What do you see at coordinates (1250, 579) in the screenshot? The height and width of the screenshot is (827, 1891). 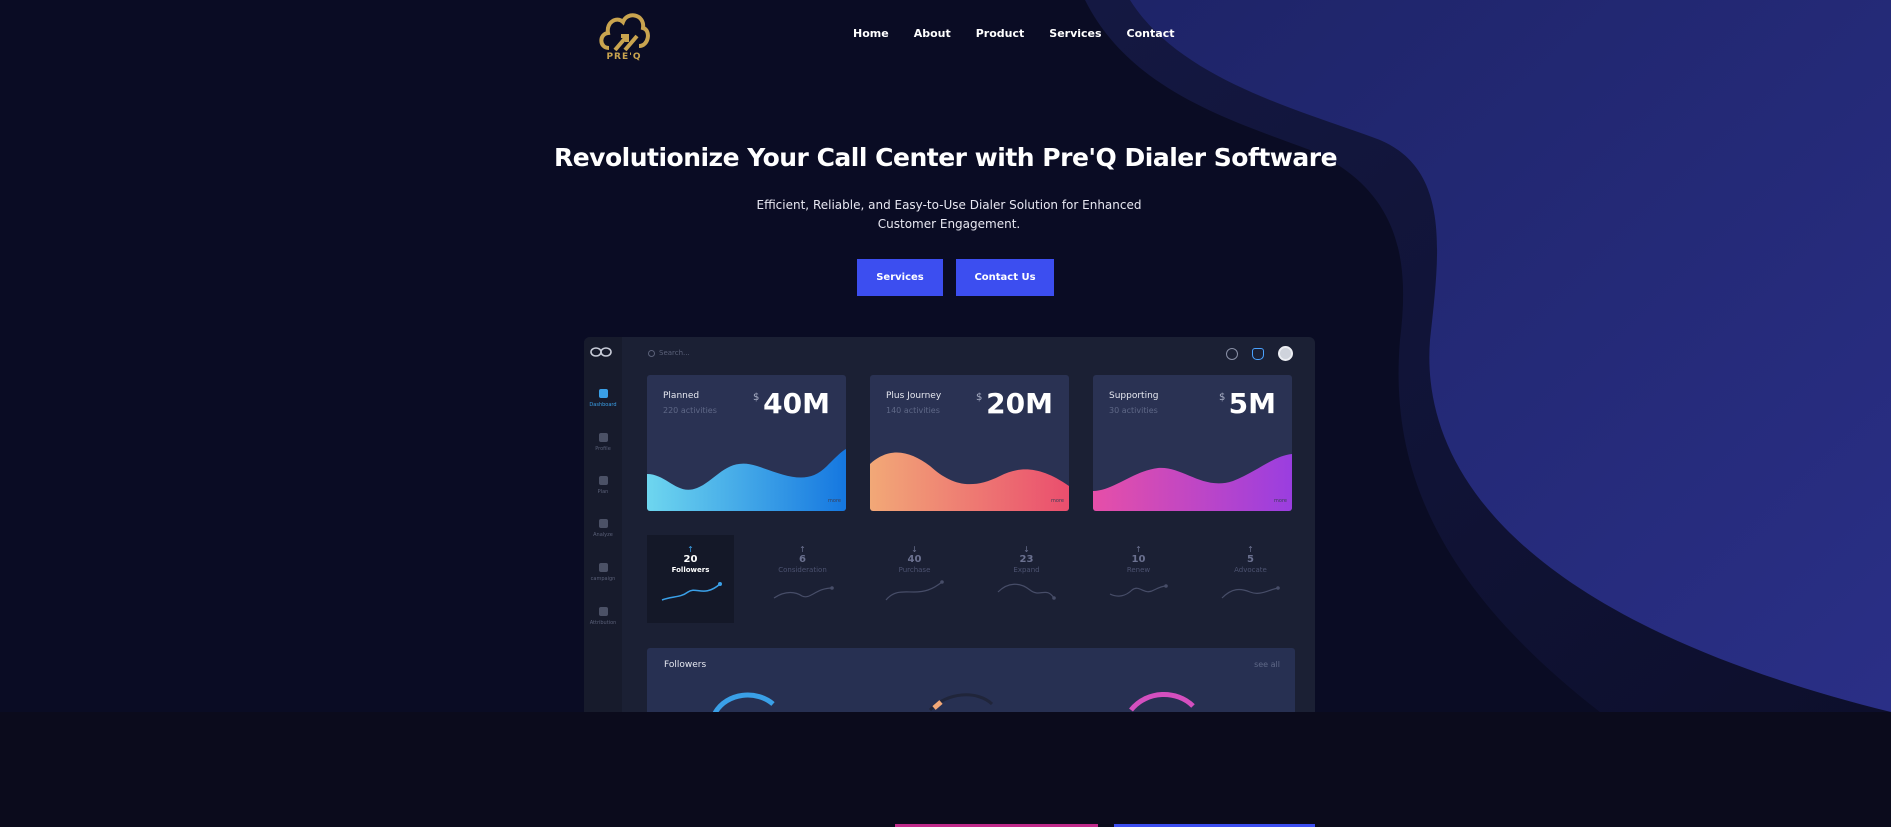 I see `metric-advocate: ↑ 5 Advocate` at bounding box center [1250, 579].